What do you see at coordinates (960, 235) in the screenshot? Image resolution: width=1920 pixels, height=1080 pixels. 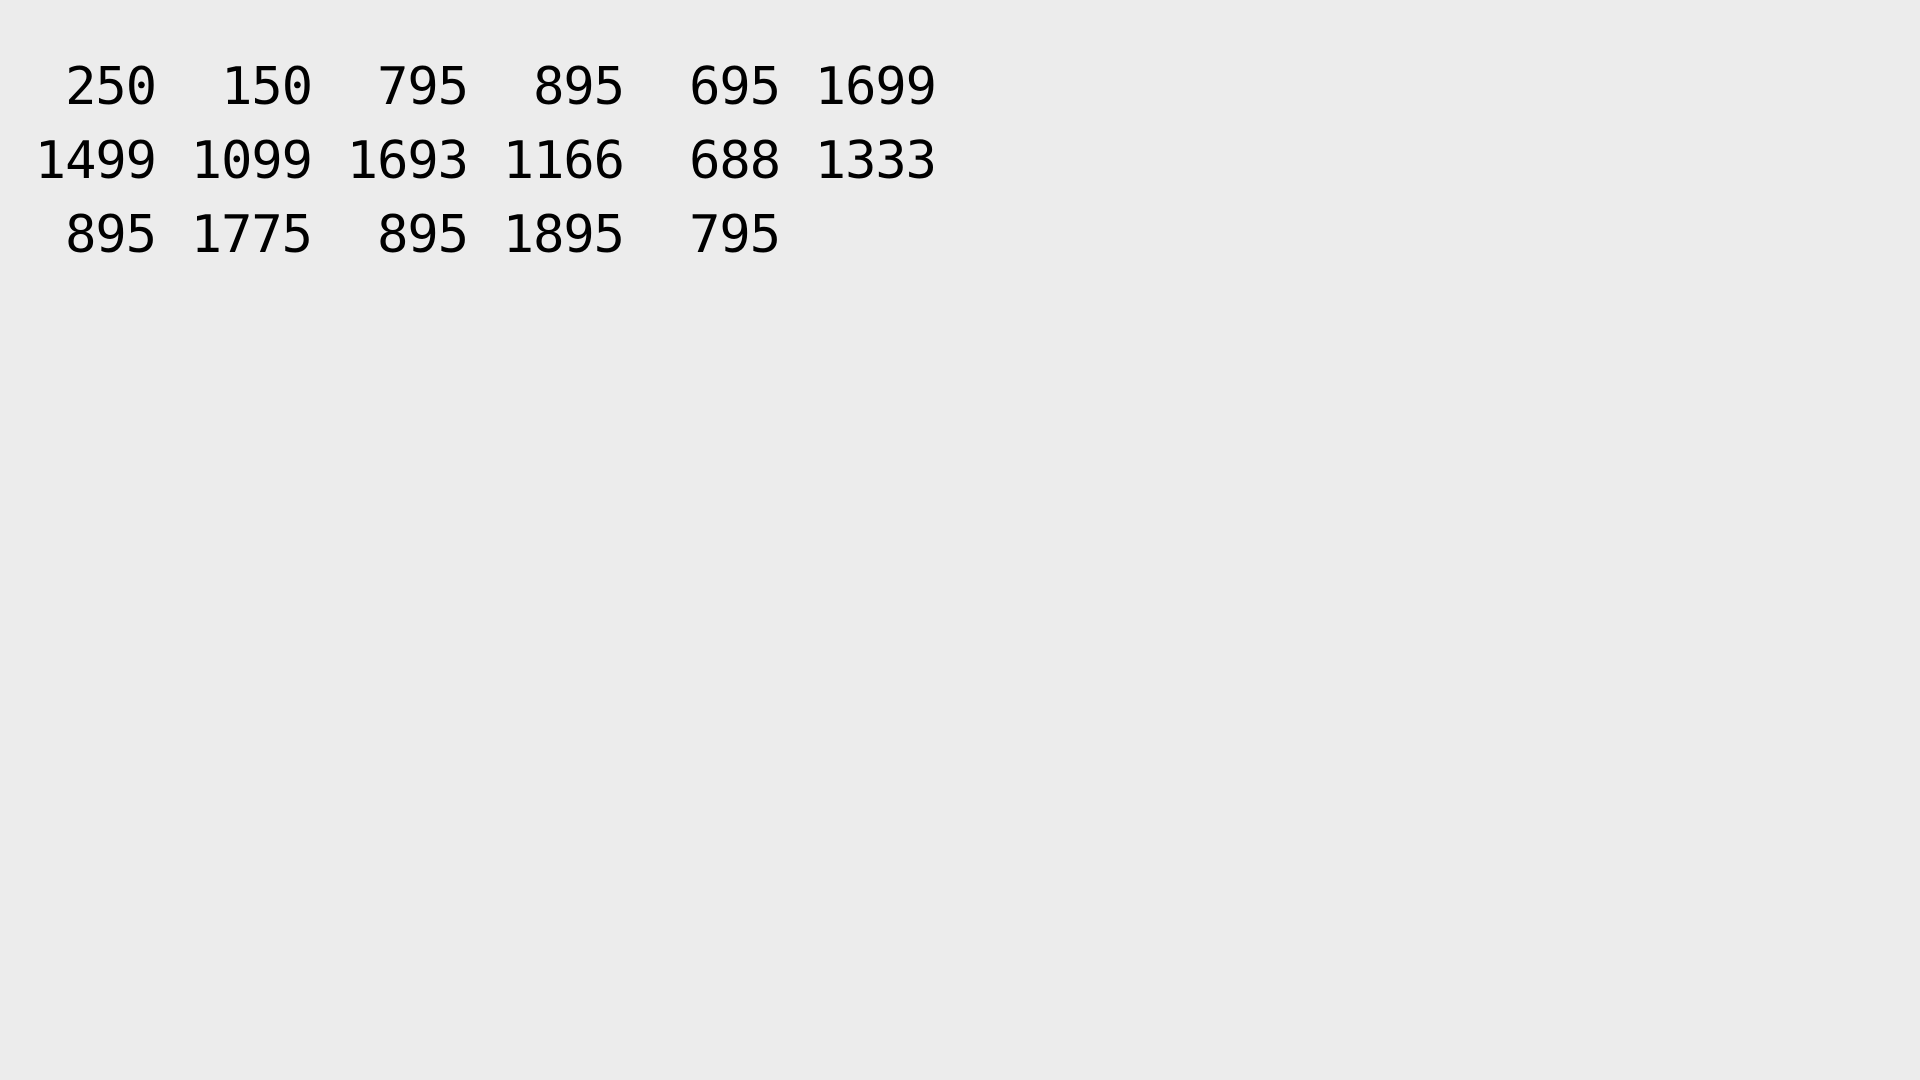 I see `output-row-3: 895 1775 895 1895 795` at bounding box center [960, 235].